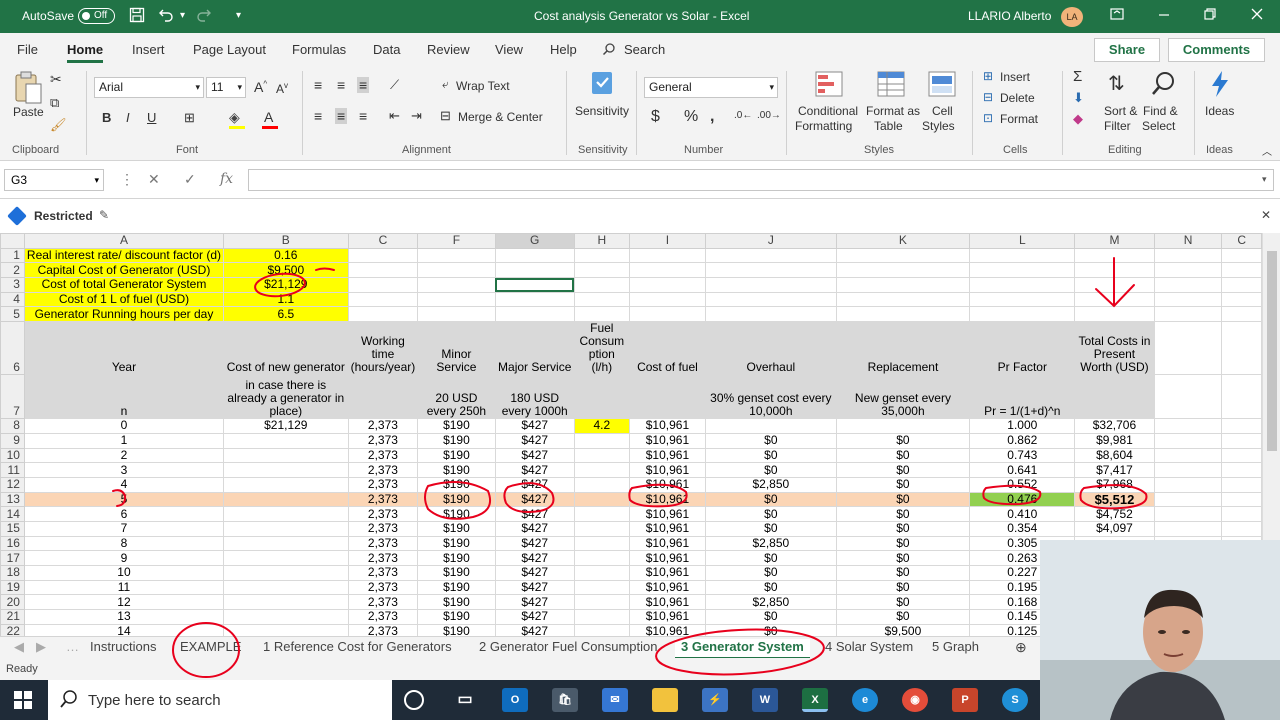 Image resolution: width=1280 pixels, height=720 pixels. I want to click on column-header-b: B, so click(286, 241).